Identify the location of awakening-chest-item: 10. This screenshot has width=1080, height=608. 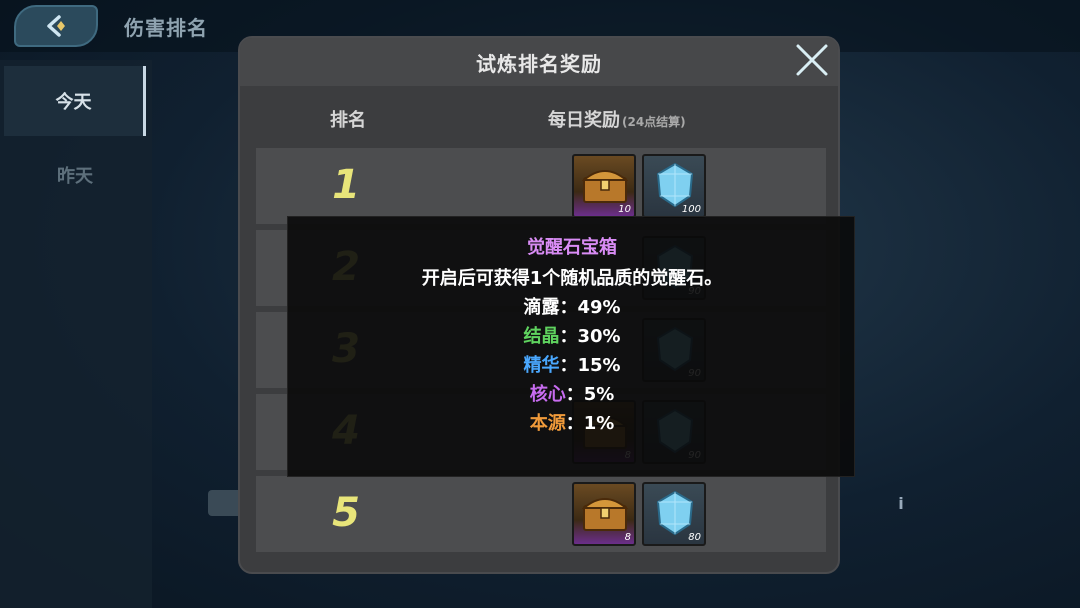
(604, 186).